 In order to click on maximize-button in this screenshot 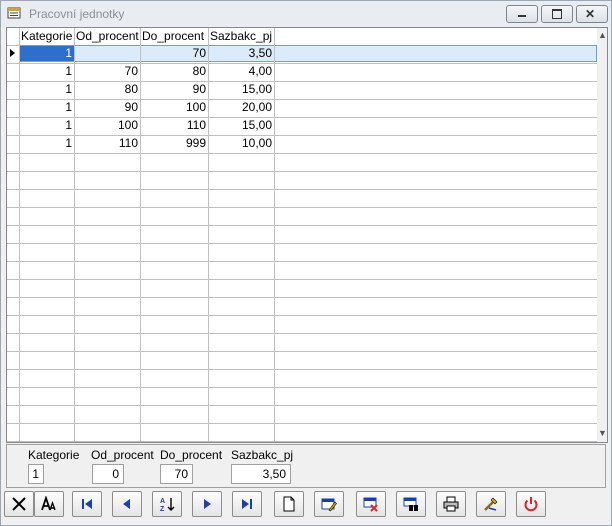, I will do `click(557, 14)`.